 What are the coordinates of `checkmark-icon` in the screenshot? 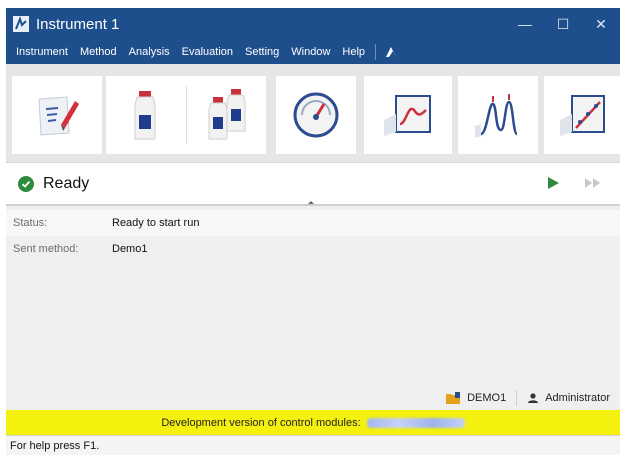 It's located at (26, 183).